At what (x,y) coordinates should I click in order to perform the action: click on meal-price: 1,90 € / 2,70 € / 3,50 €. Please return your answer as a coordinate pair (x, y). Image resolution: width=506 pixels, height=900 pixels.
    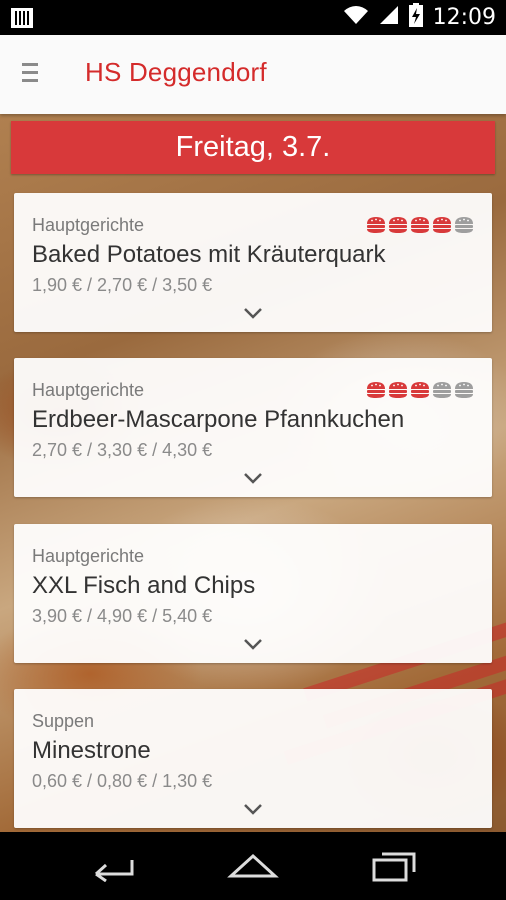
    Looking at the image, I should click on (122, 285).